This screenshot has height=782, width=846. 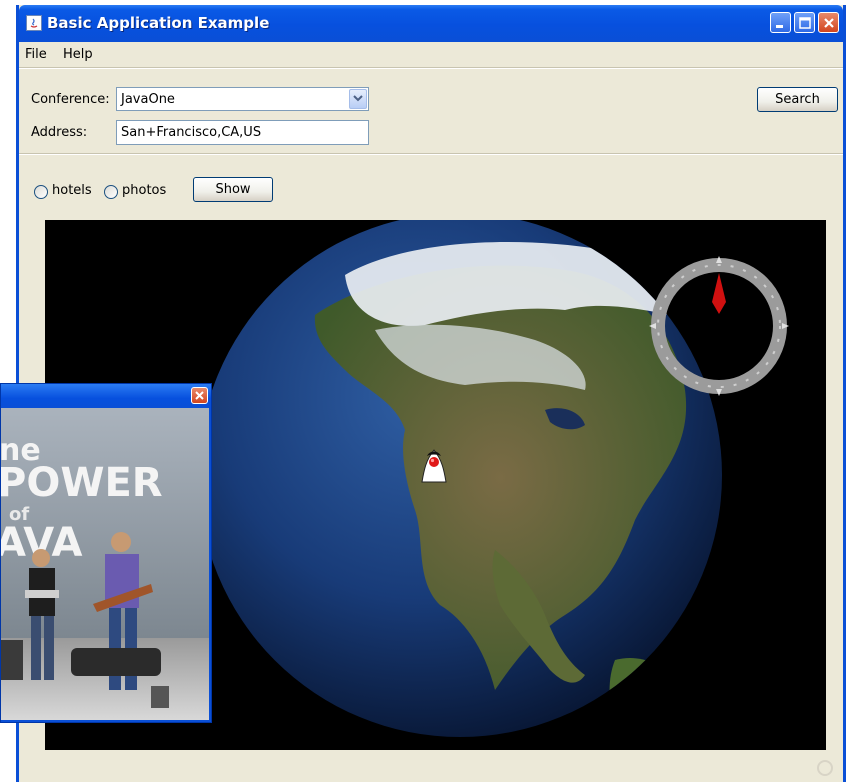 What do you see at coordinates (59, 132) in the screenshot?
I see `address-label: Address:` at bounding box center [59, 132].